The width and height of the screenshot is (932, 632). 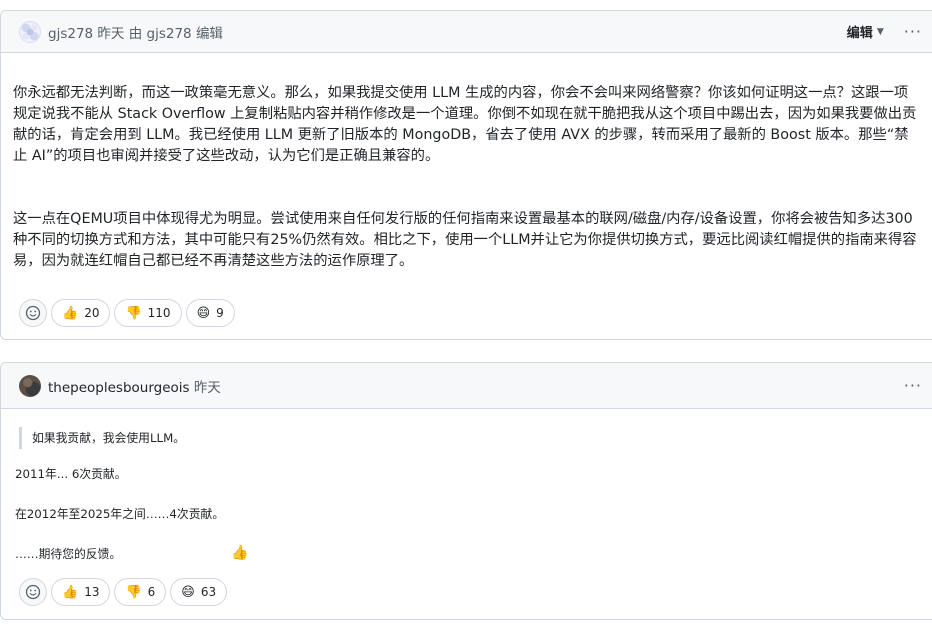 I want to click on reaction-count: 110, so click(x=159, y=313).